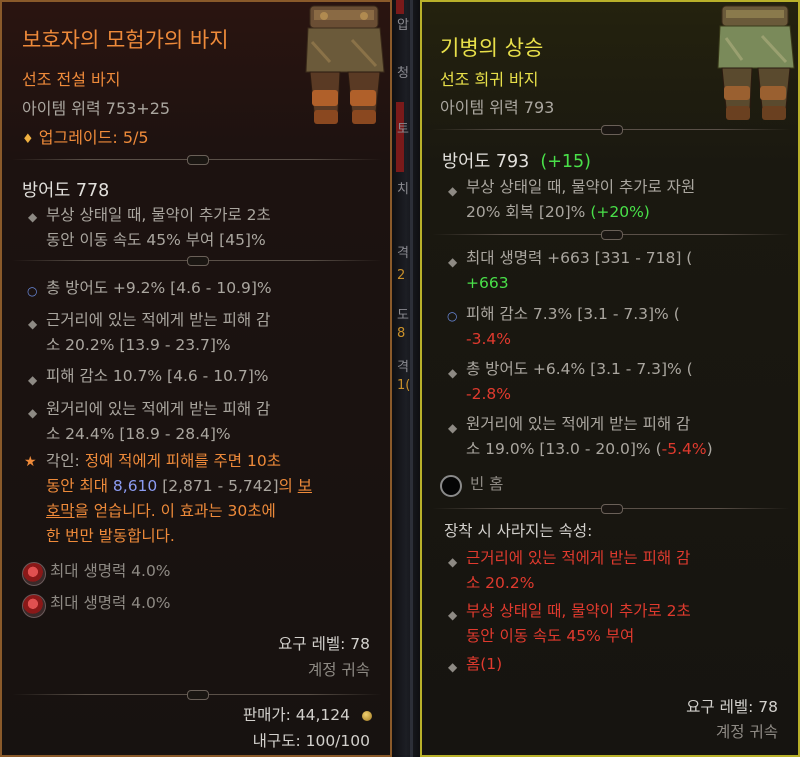  I want to click on item-type: 선조 전설 바지, so click(71, 79).